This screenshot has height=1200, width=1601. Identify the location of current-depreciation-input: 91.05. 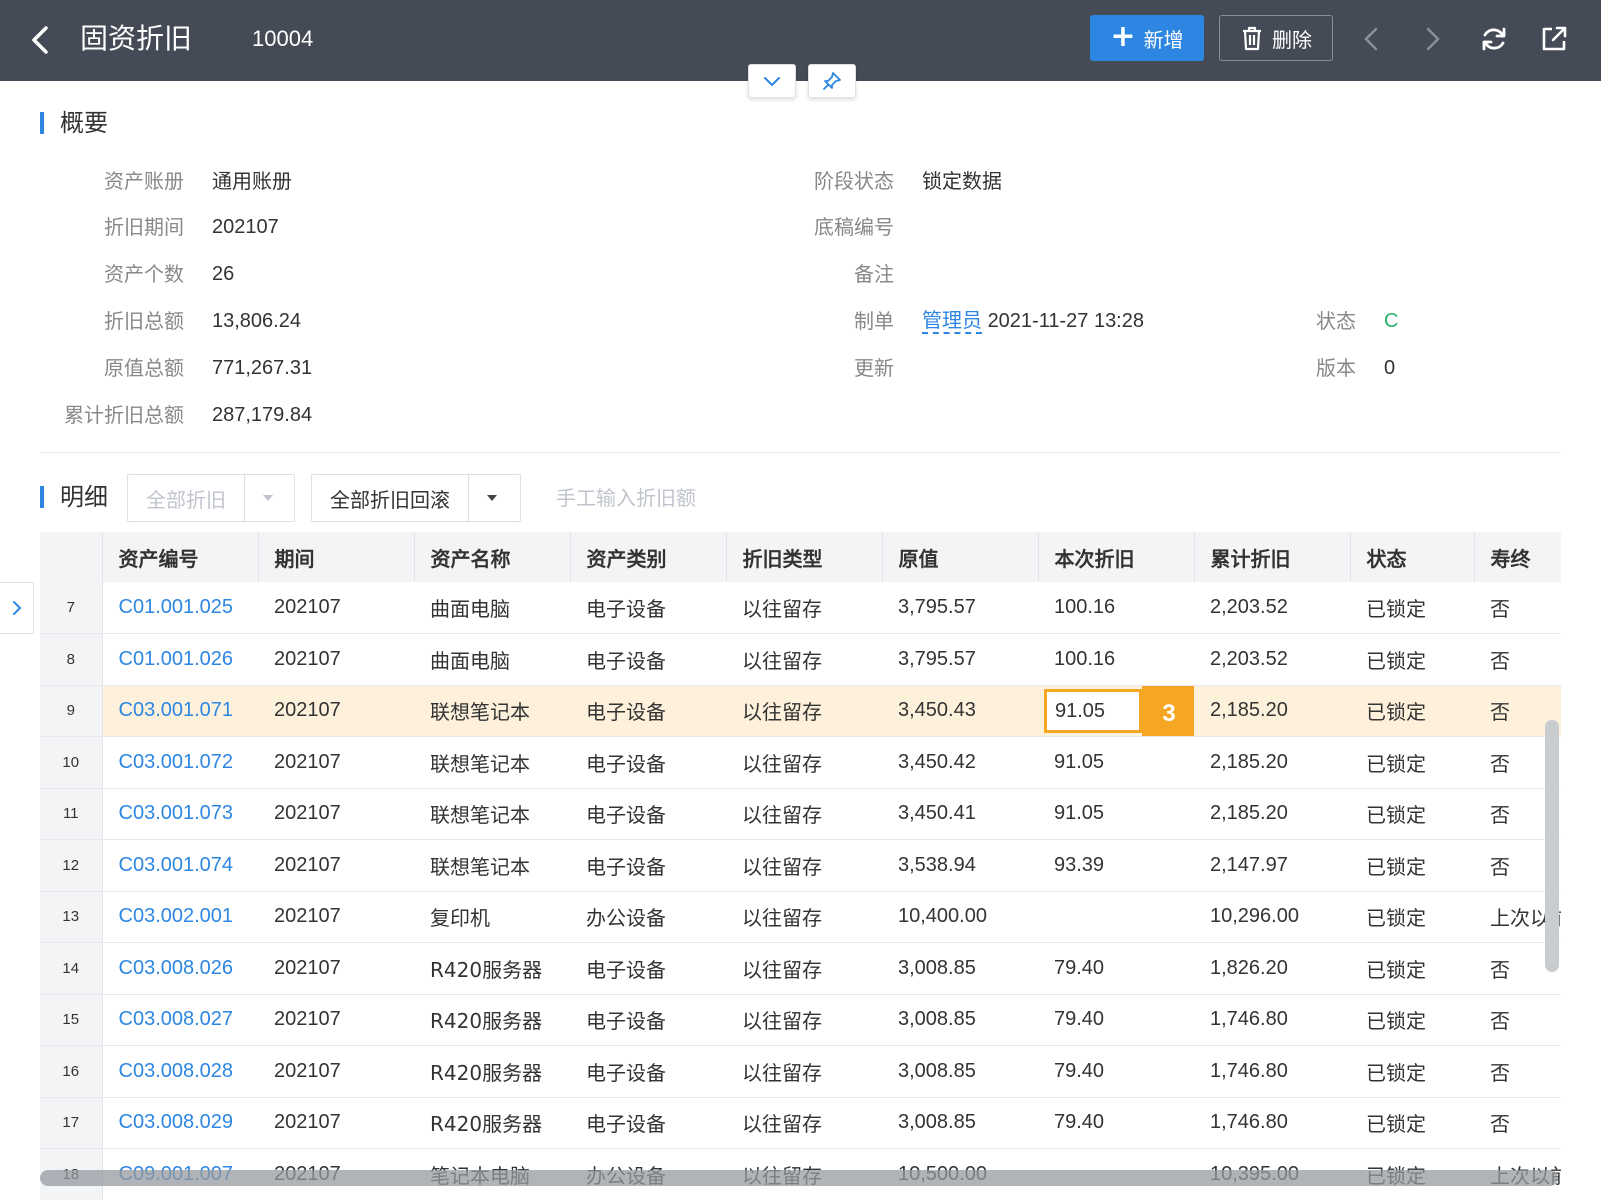
(1093, 710).